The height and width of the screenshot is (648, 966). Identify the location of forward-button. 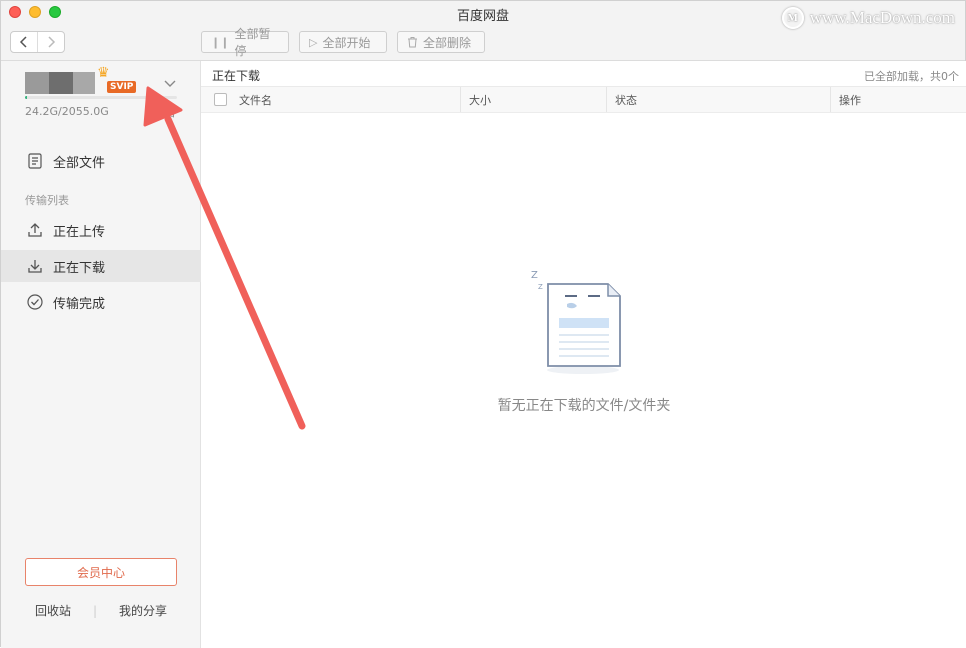
(50, 42).